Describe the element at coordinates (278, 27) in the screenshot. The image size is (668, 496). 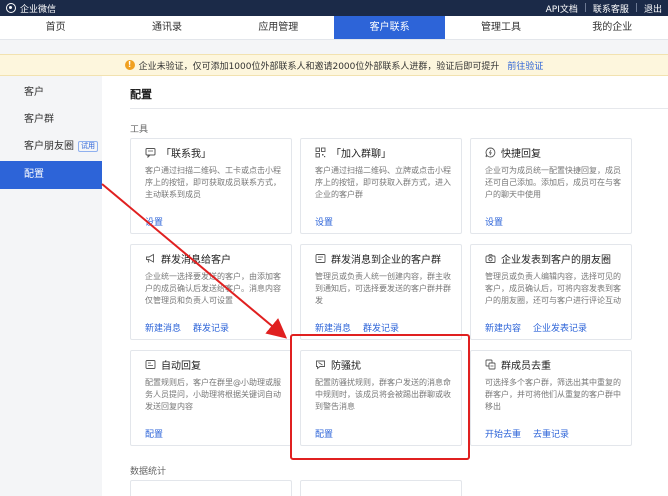
I see `nav-tab-apps: 应用管理` at that location.